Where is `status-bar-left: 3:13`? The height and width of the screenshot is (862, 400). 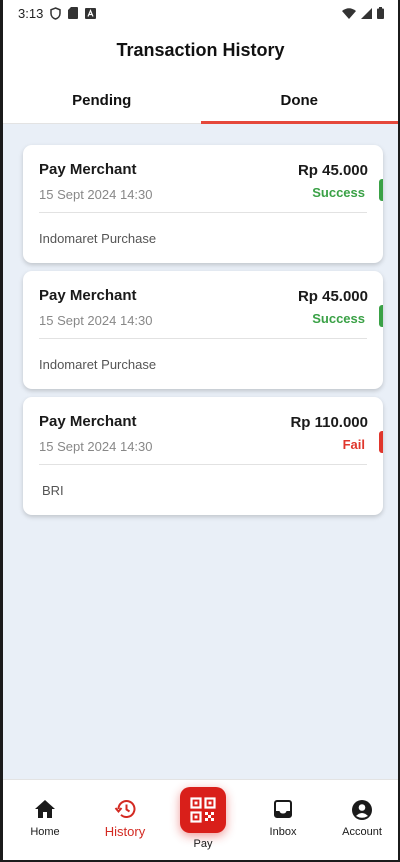
status-bar-left: 3:13 is located at coordinates (57, 13).